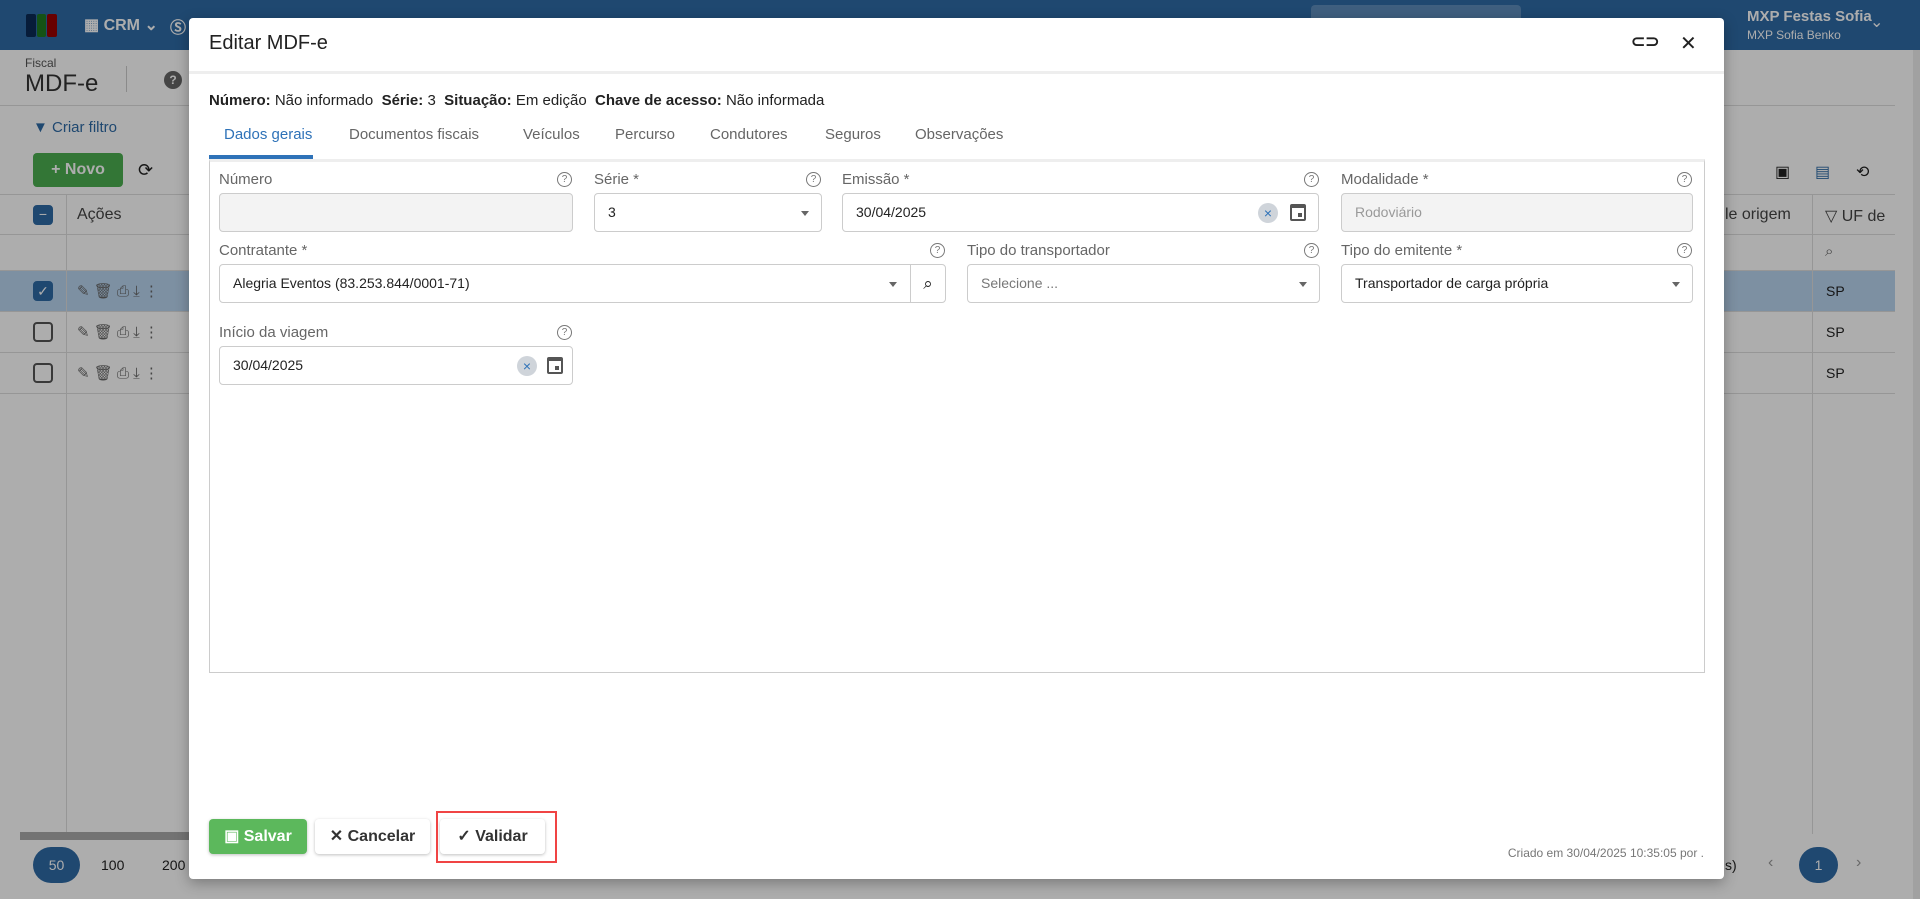 The width and height of the screenshot is (1920, 899). Describe the element at coordinates (1385, 179) in the screenshot. I see `modalidade-label: Modalidade *` at that location.